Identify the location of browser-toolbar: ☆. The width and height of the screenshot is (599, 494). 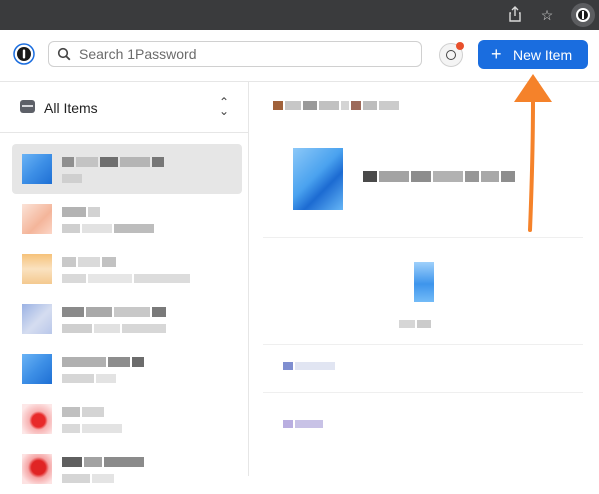
(299, 15).